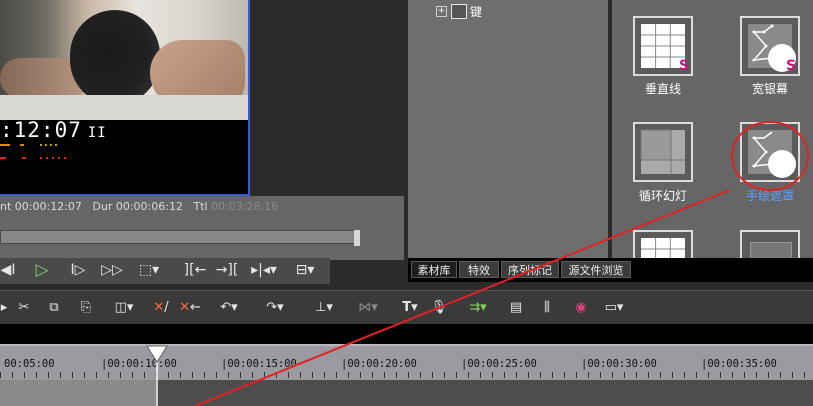 The width and height of the screenshot is (813, 406). I want to click on selected-range, so click(78, 393).